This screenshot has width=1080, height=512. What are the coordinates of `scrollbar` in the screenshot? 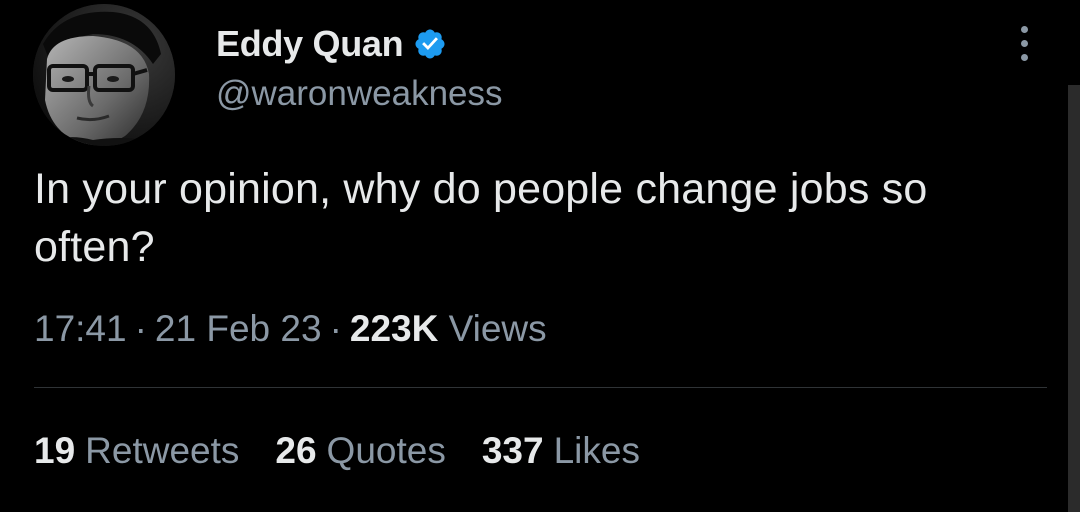 It's located at (1074, 298).